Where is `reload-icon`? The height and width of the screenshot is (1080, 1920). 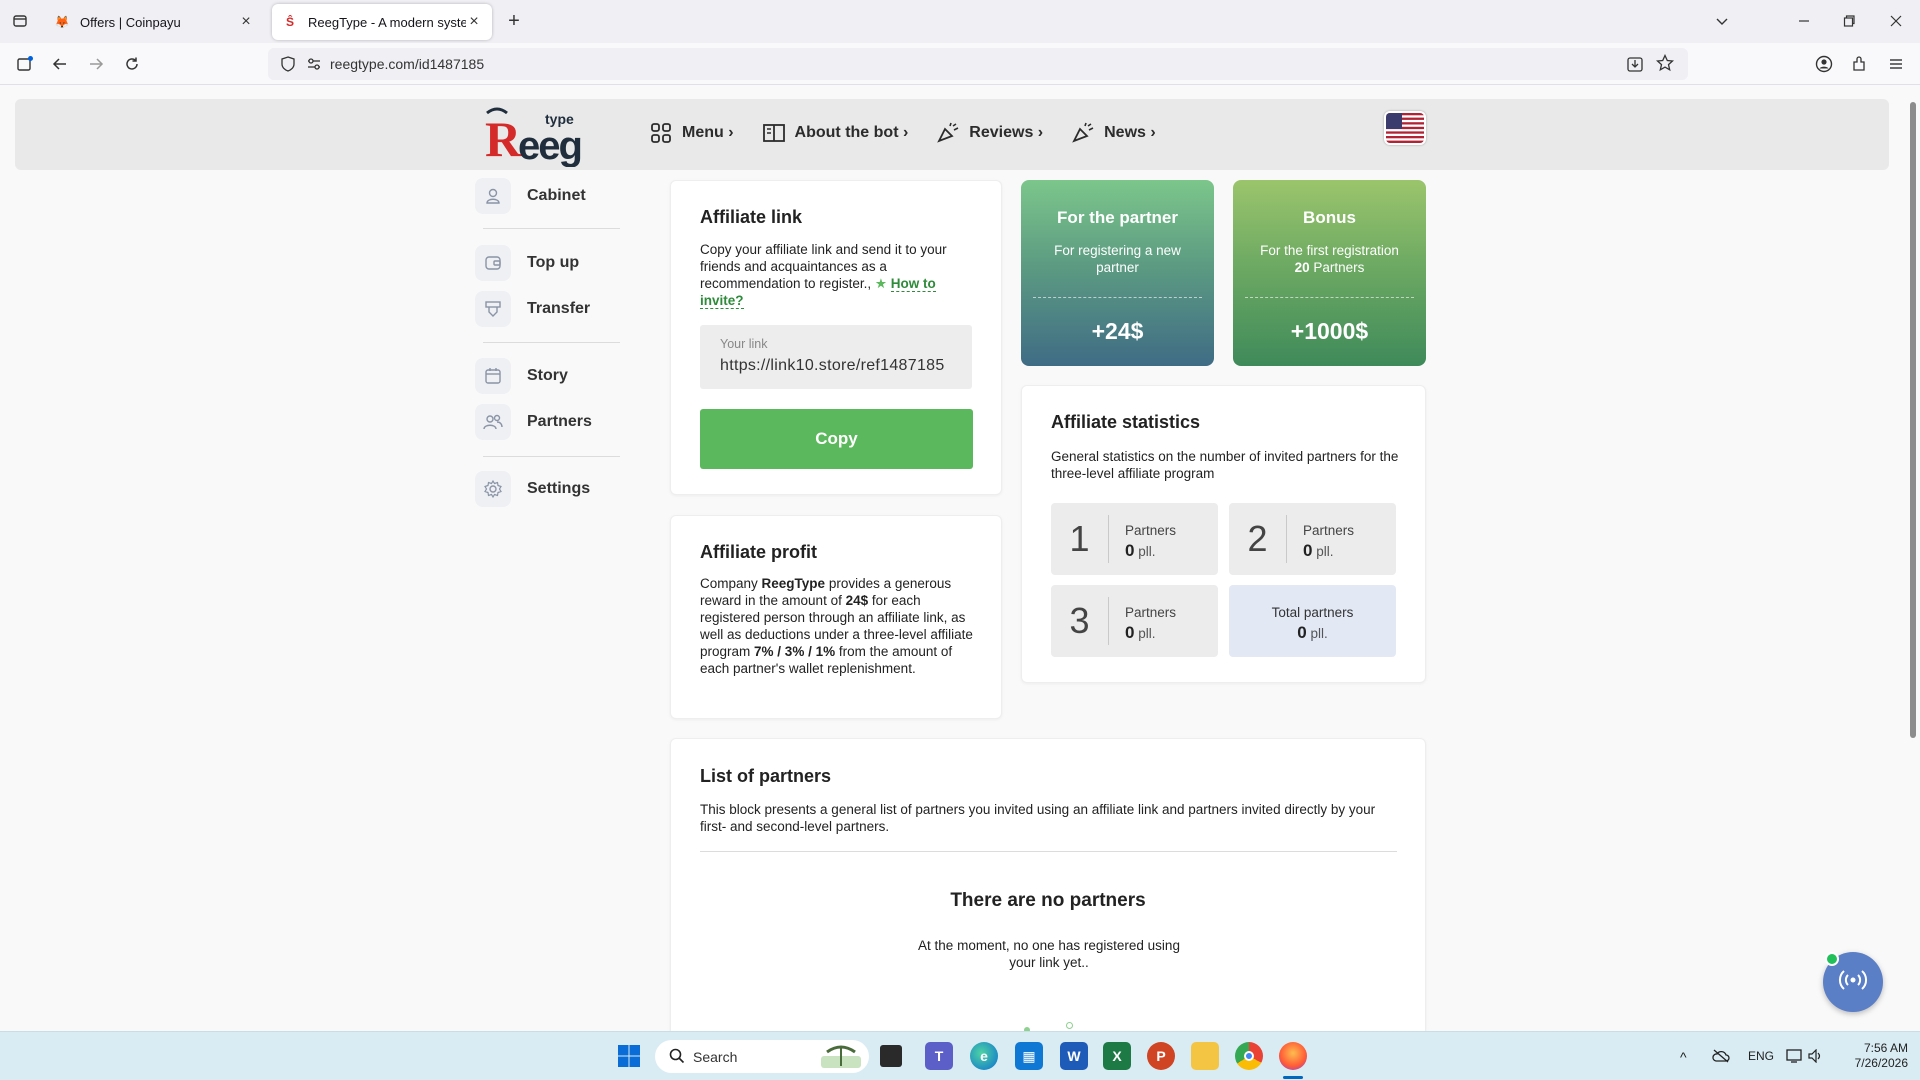
reload-icon is located at coordinates (132, 64).